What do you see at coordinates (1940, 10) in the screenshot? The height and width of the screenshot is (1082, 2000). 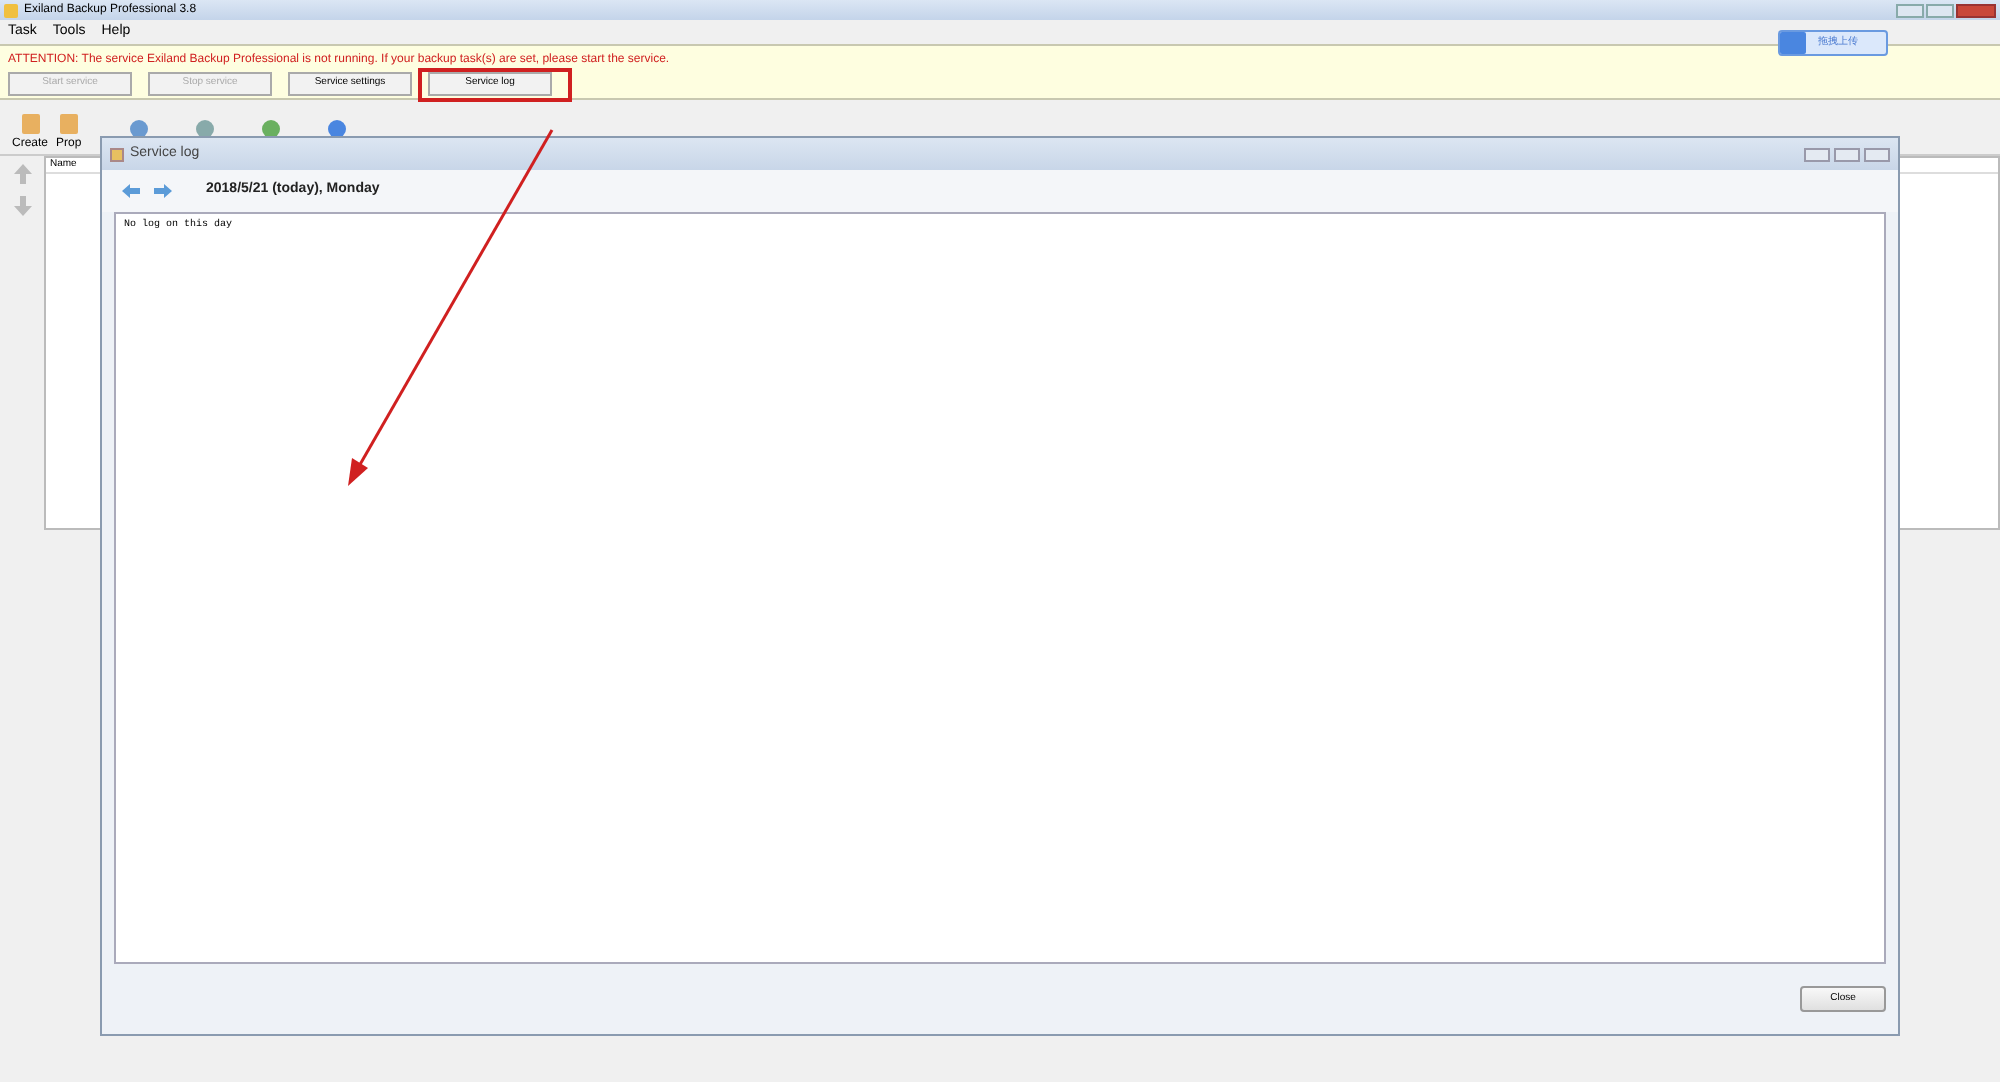 I see `restore-button` at bounding box center [1940, 10].